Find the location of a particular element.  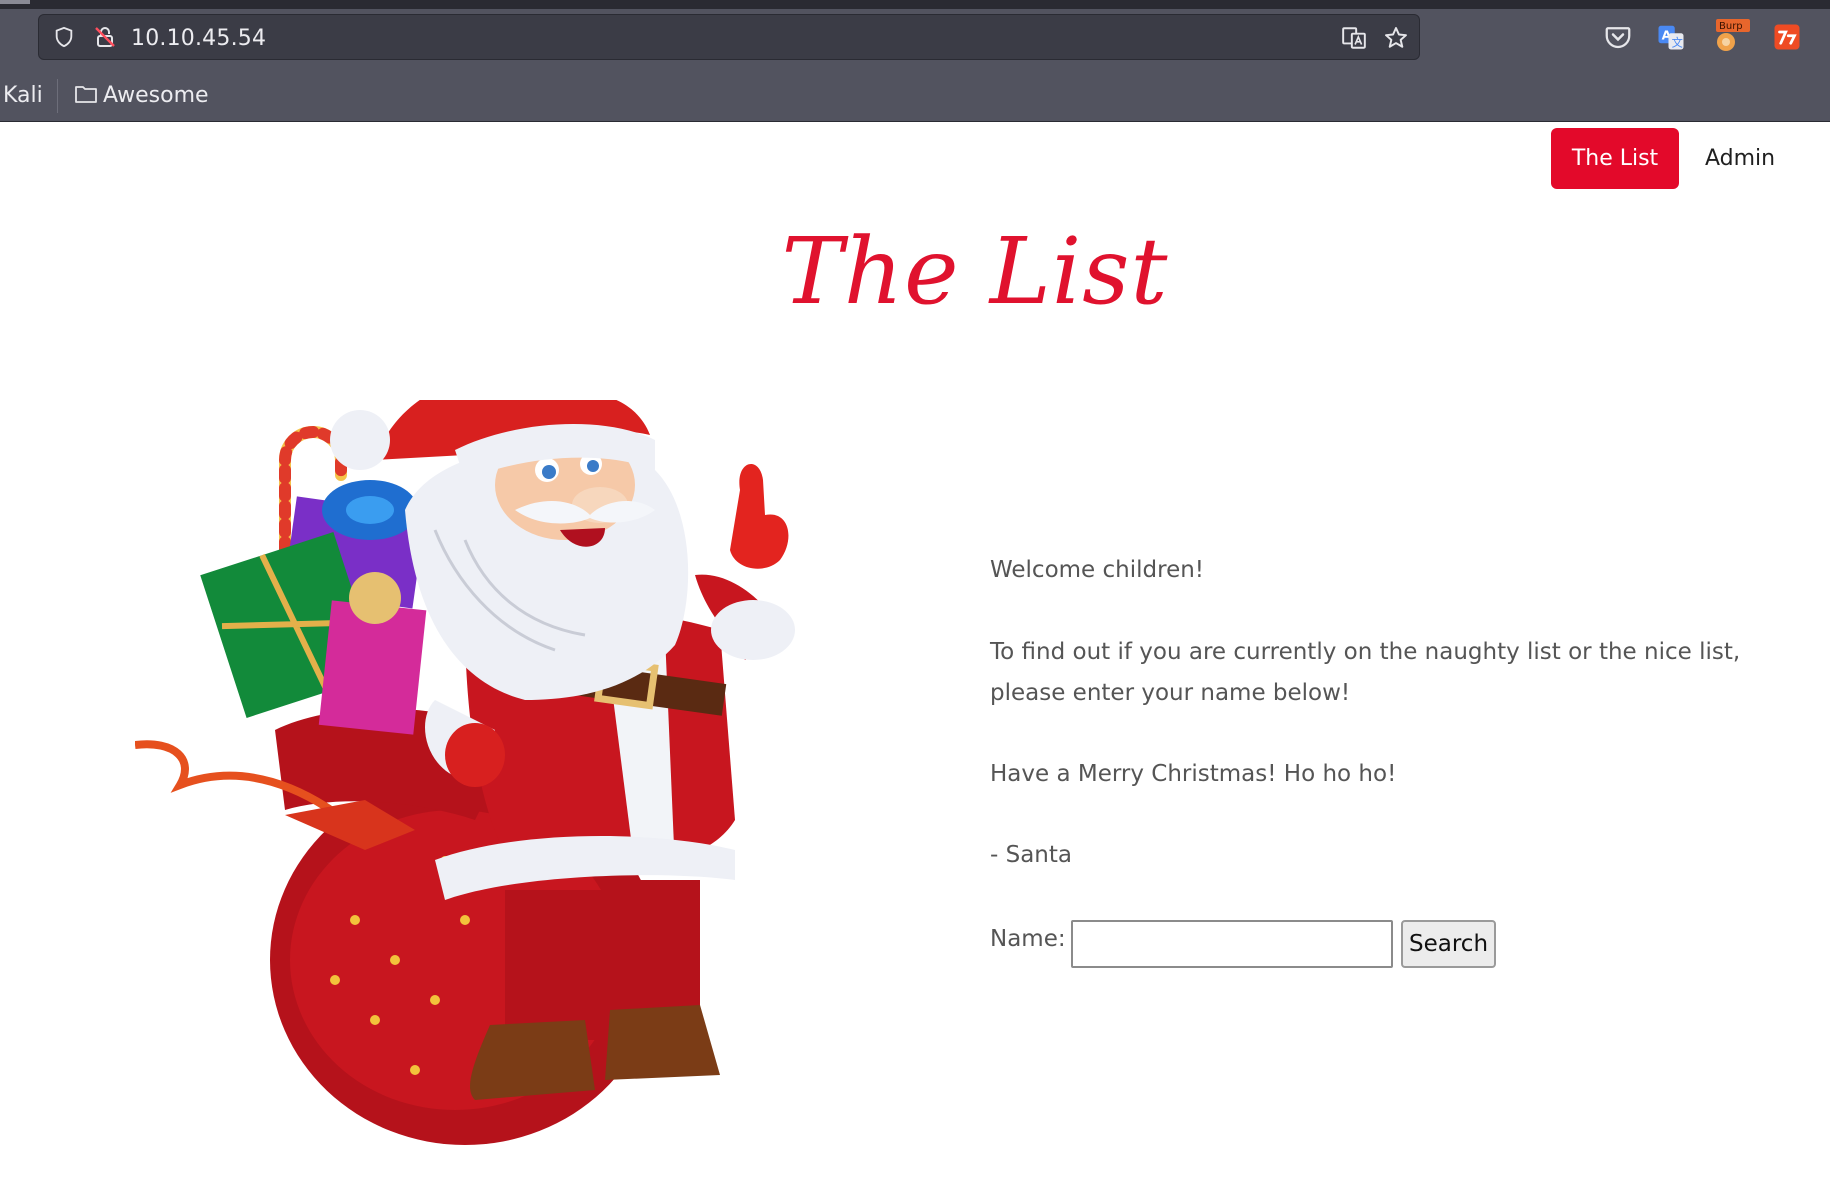

browser-tab-strip is located at coordinates (915, 4).